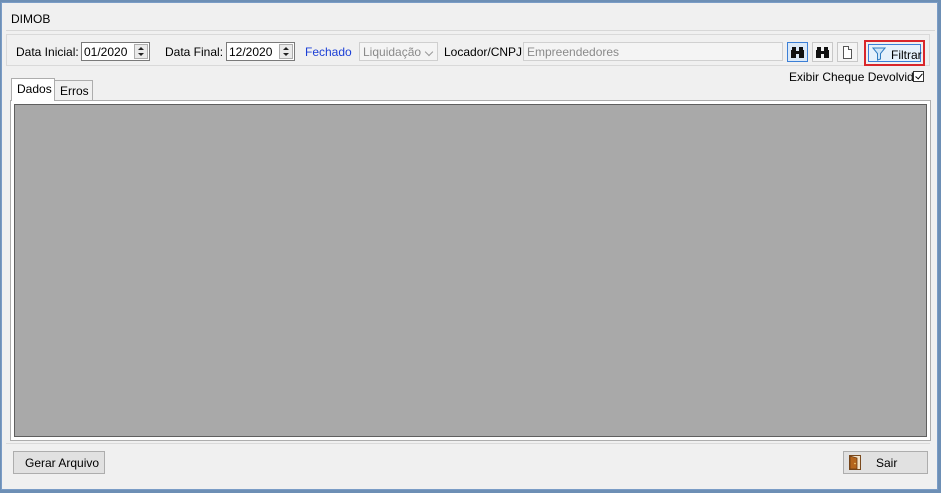 The image size is (941, 493). I want to click on tab-dados: Dados, so click(33, 89).